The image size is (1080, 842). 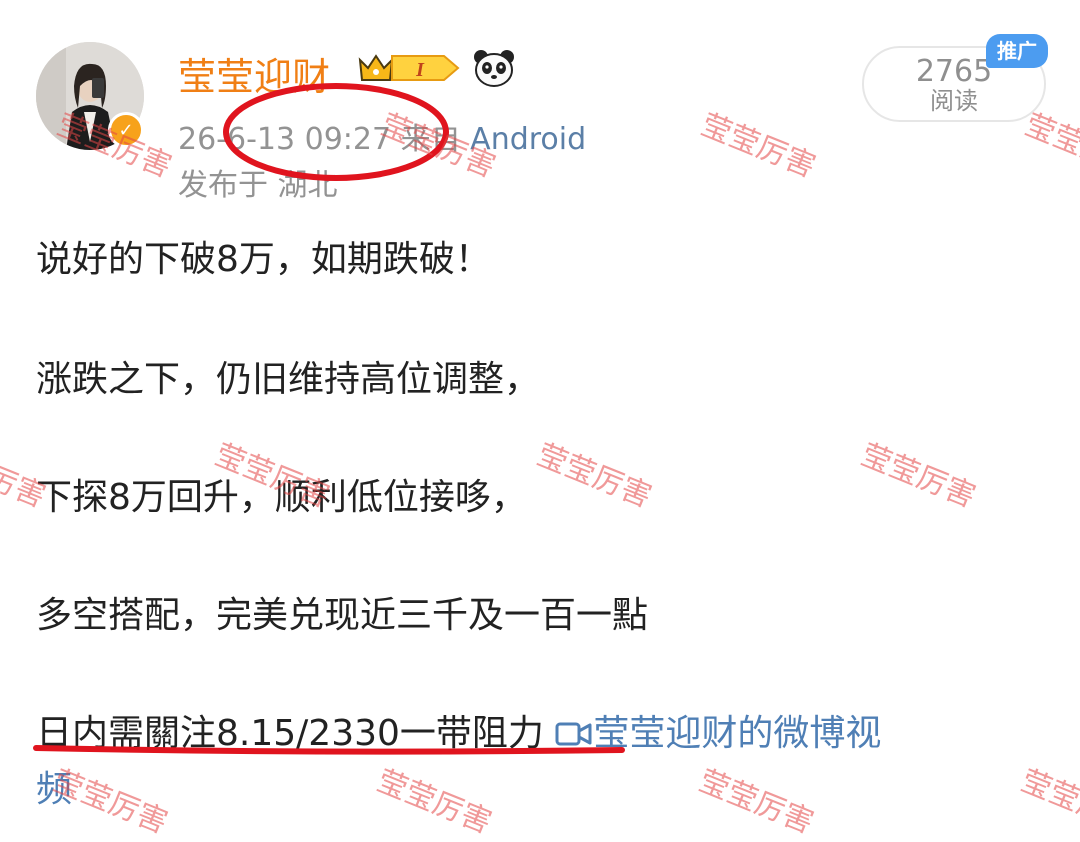 I want to click on video-link-text: 莹莹迎财的微博视, so click(x=737, y=733).